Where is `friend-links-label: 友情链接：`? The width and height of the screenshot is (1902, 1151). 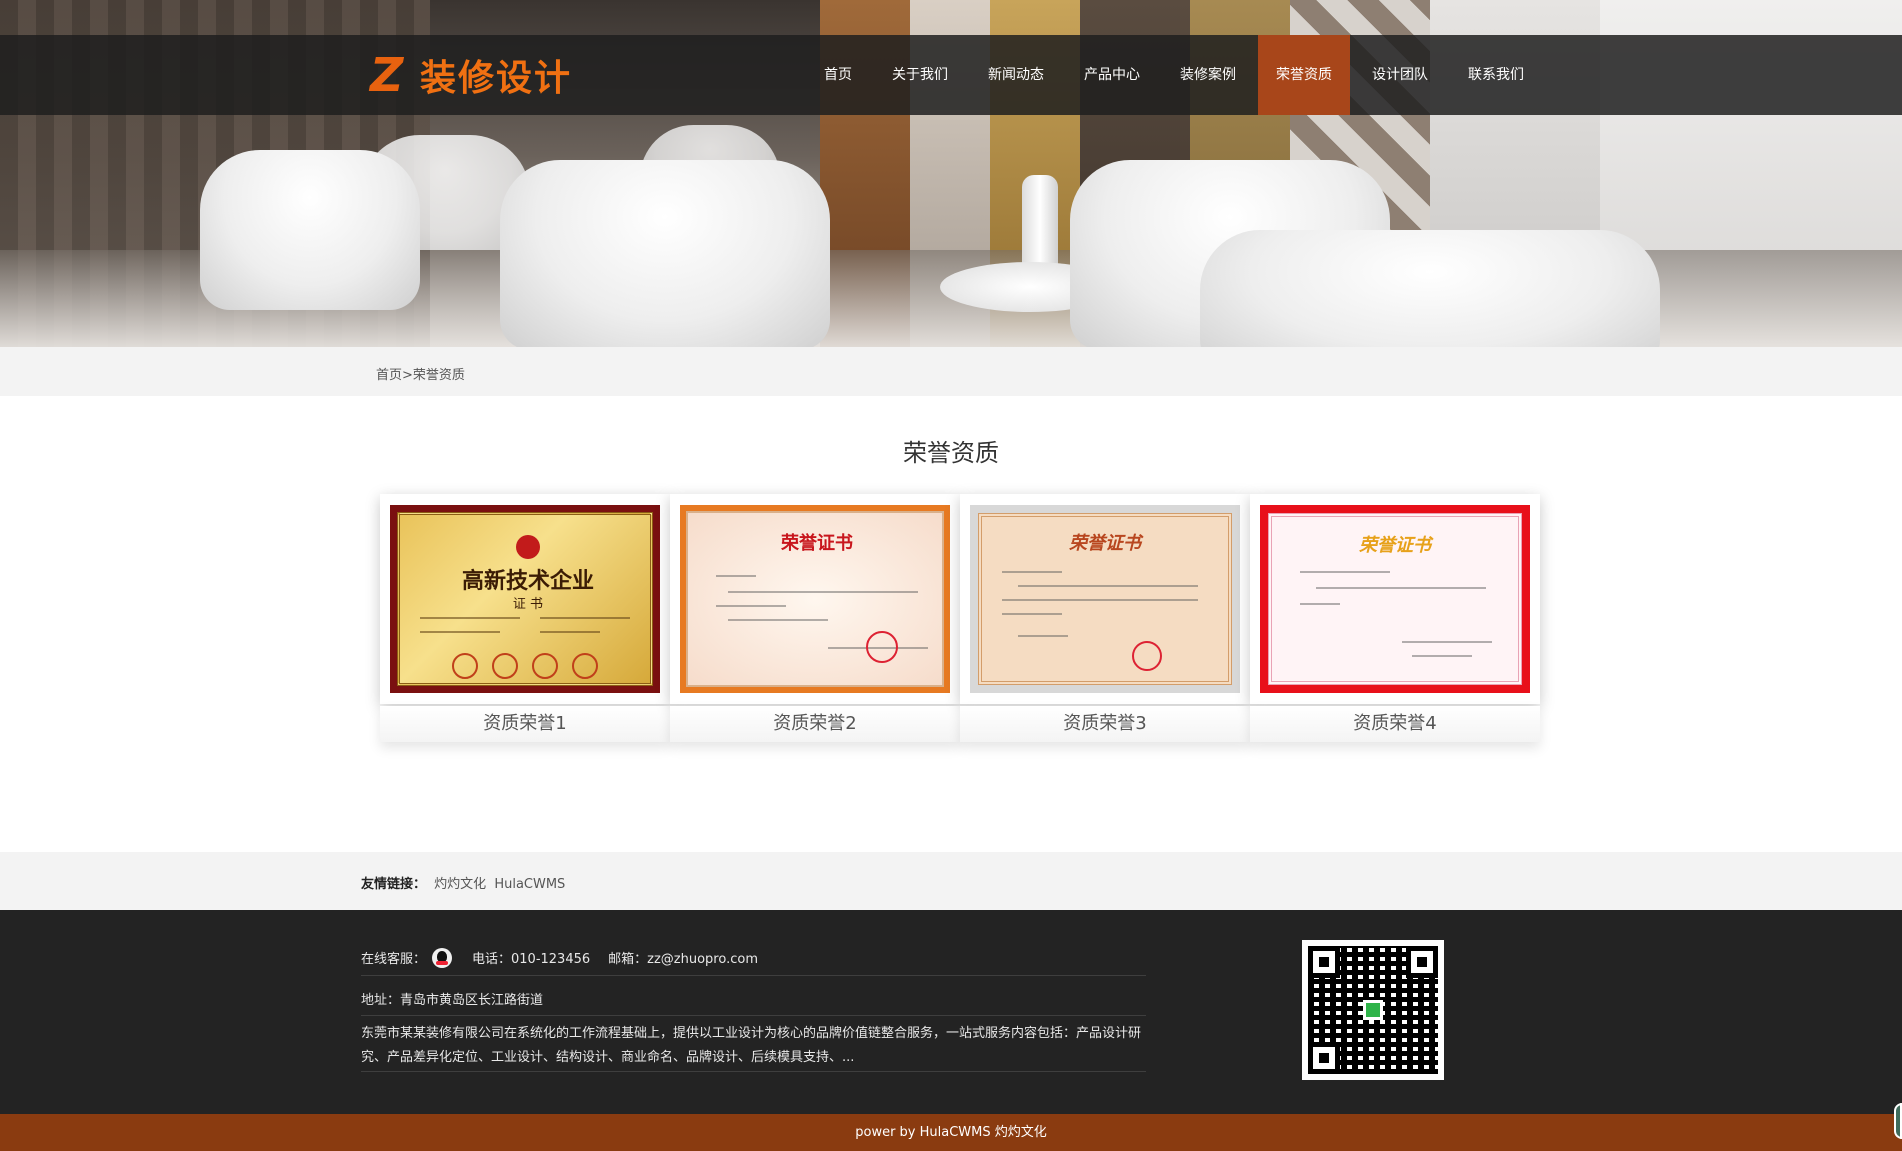
friend-links-label: 友情链接： is located at coordinates (394, 884).